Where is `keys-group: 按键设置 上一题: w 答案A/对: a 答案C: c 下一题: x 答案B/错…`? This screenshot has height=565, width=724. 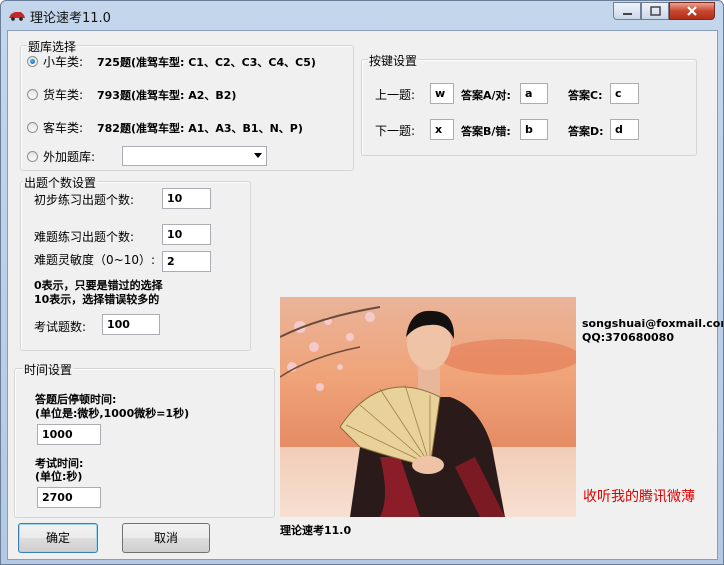 keys-group: 按键设置 上一题: w 答案A/对: a 答案C: c 下一题: x 答案B/错… is located at coordinates (529, 104).